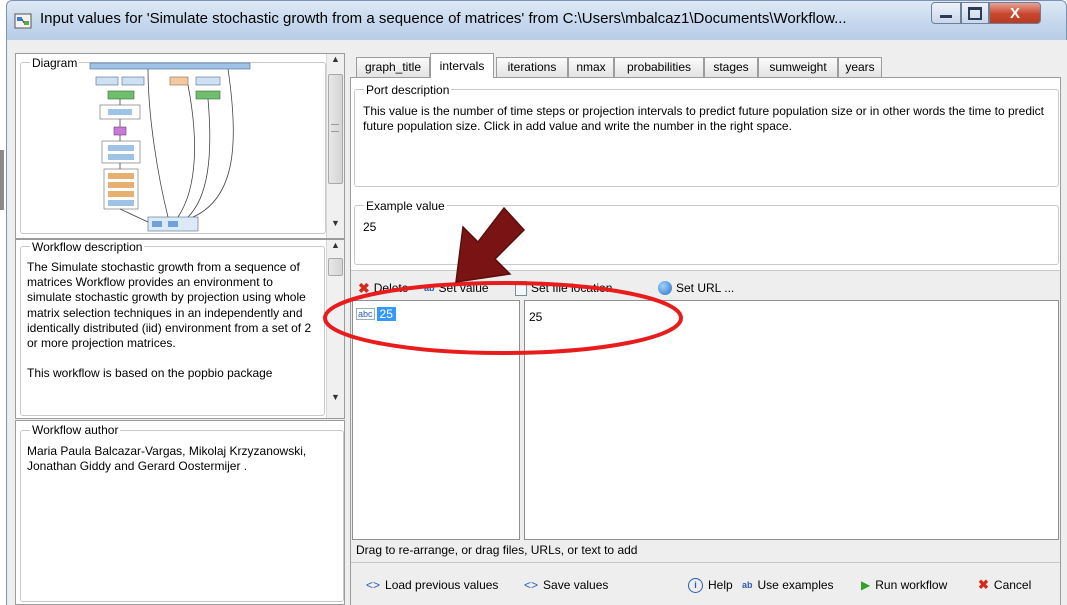  What do you see at coordinates (2, 180) in the screenshot?
I see `background-window-edge` at bounding box center [2, 180].